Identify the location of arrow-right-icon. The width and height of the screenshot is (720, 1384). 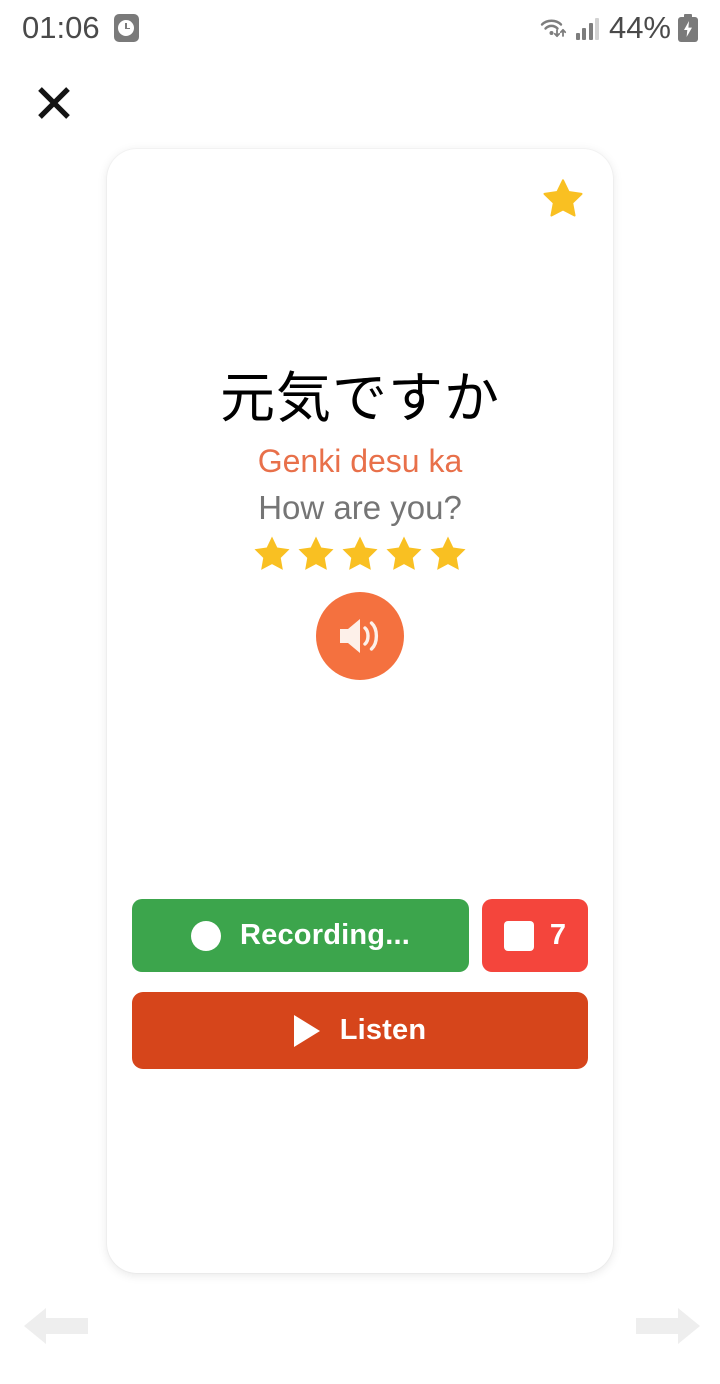
(668, 1326).